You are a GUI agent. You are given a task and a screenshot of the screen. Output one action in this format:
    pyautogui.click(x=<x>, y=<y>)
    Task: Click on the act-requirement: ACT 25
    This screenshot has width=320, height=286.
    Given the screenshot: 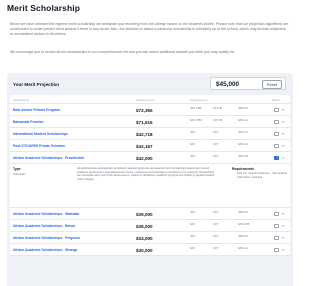 What is the action you would take?
    pyautogui.click(x=218, y=120)
    